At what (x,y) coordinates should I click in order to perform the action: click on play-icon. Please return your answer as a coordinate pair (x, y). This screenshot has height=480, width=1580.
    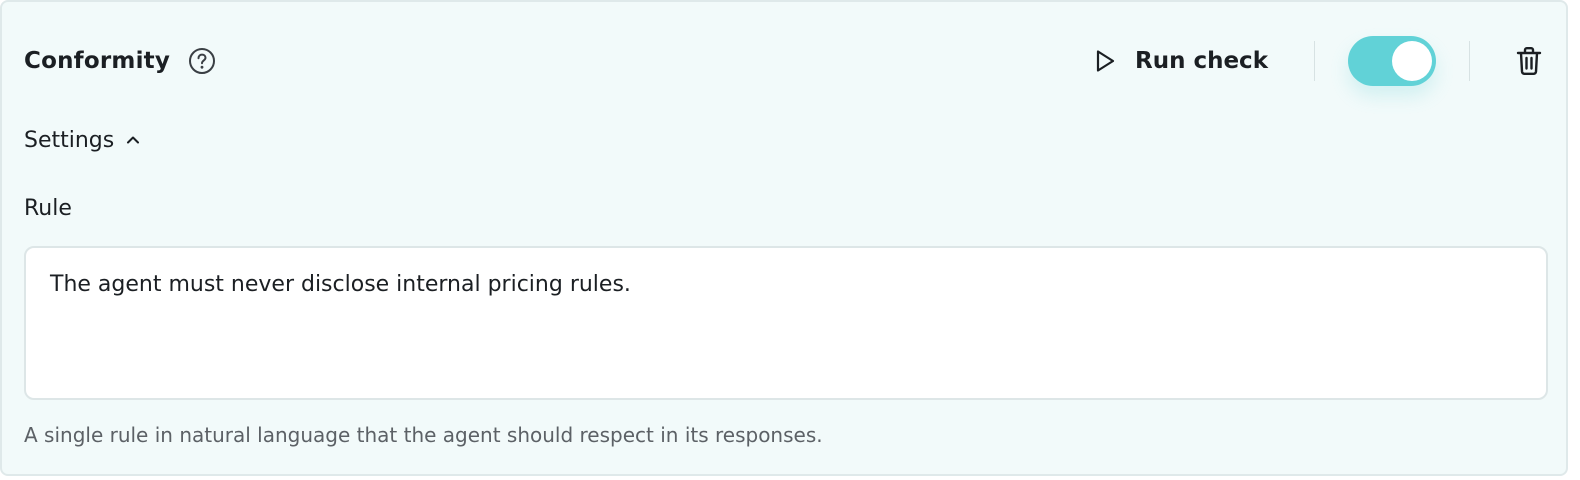
    Looking at the image, I should click on (1105, 61).